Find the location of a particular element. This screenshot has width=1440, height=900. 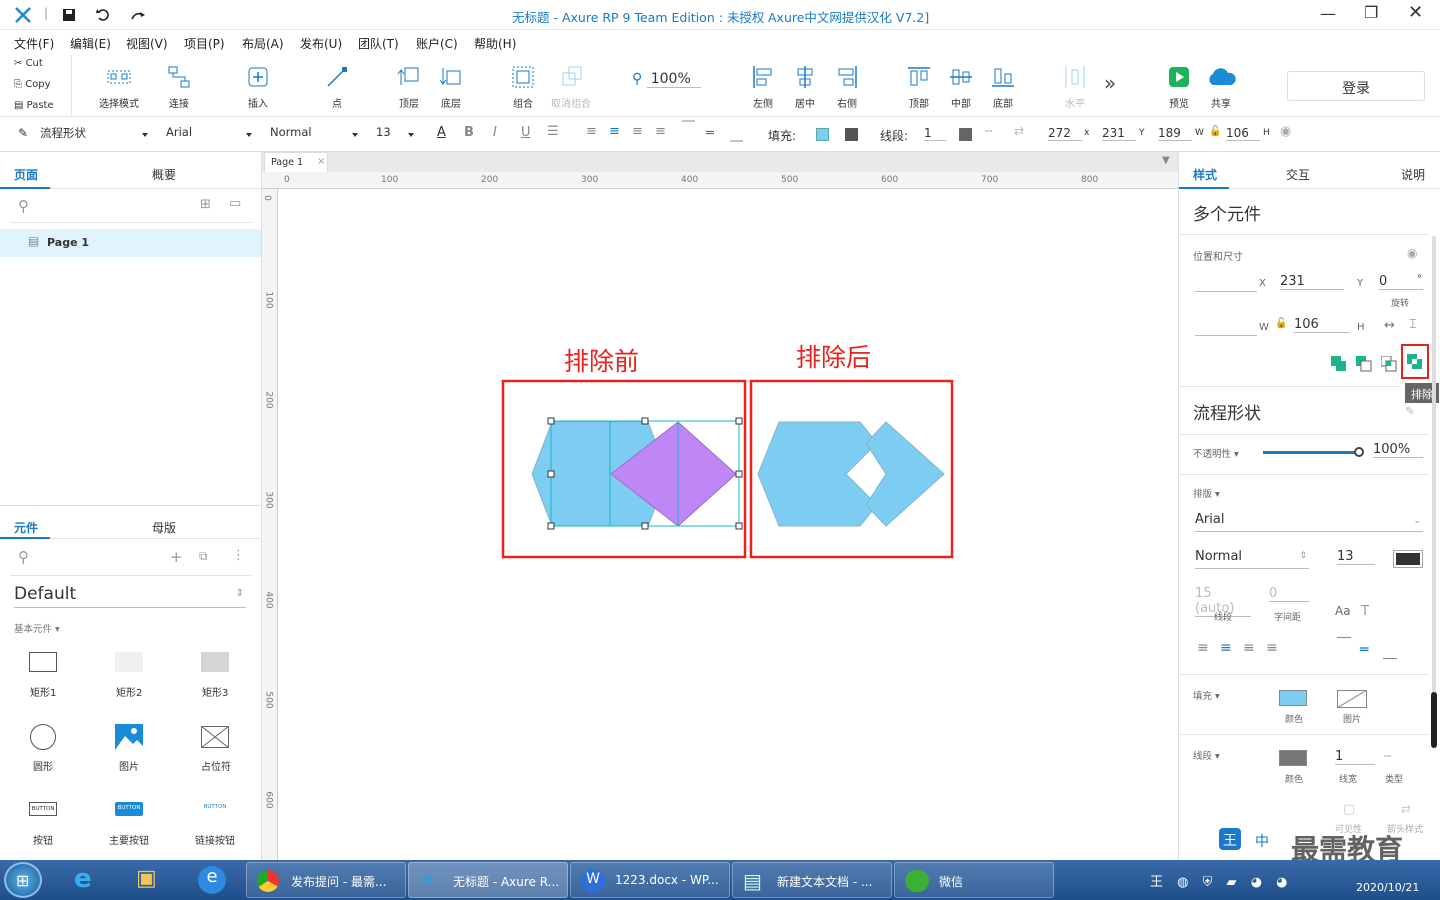

menu-team: 团队(T) is located at coordinates (378, 43).